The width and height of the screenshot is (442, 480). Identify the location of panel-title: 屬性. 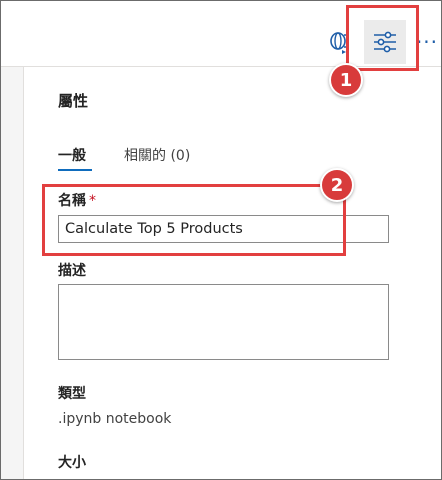
(73, 101).